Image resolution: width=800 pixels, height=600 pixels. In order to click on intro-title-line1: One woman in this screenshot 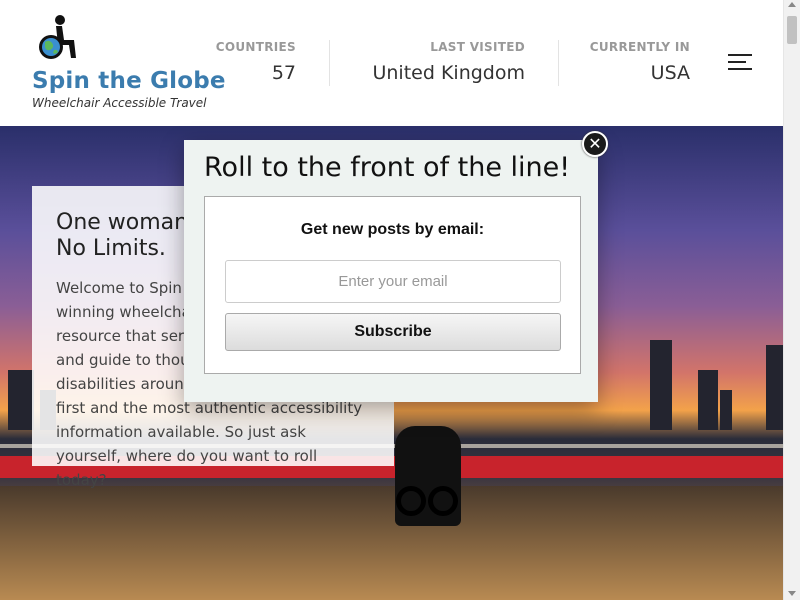, I will do `click(122, 222)`.